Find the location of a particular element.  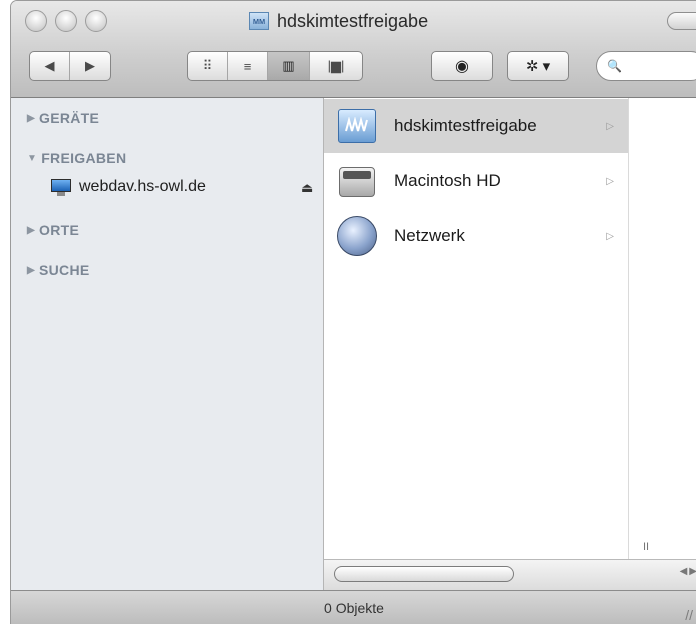

sidebar-group-label: GERÄTE is located at coordinates (69, 118).